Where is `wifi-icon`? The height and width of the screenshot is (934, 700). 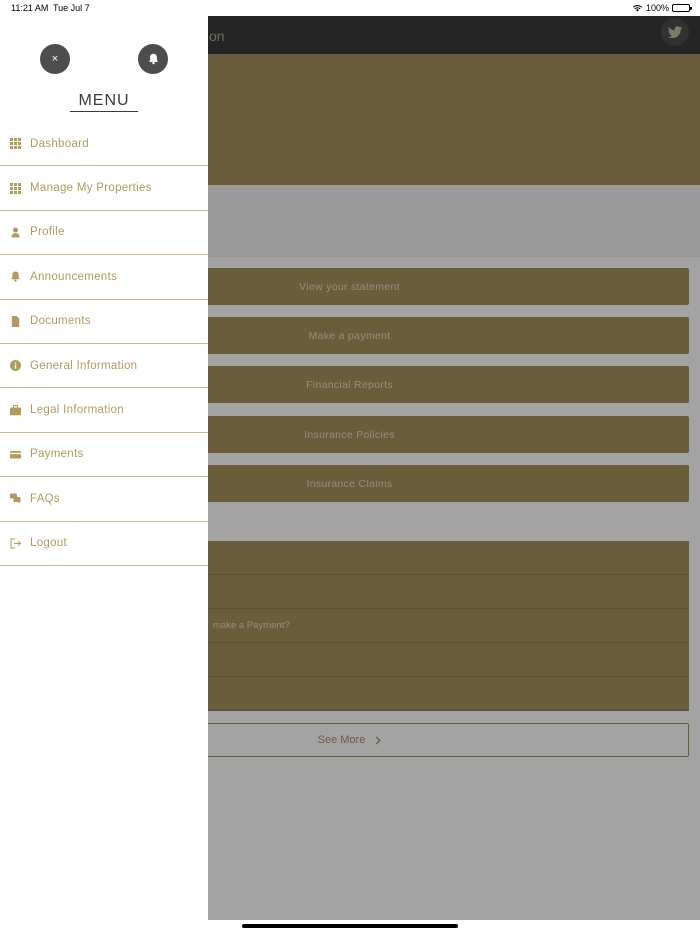 wifi-icon is located at coordinates (637, 8).